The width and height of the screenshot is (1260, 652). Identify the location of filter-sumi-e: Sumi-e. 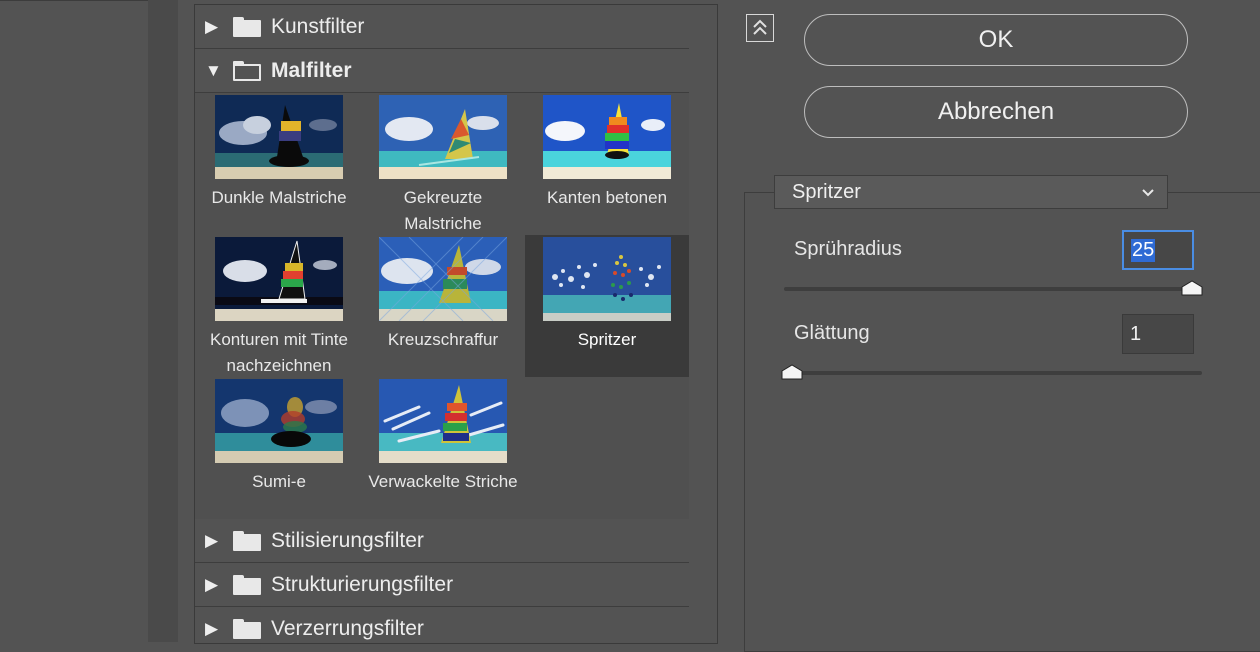
(279, 448).